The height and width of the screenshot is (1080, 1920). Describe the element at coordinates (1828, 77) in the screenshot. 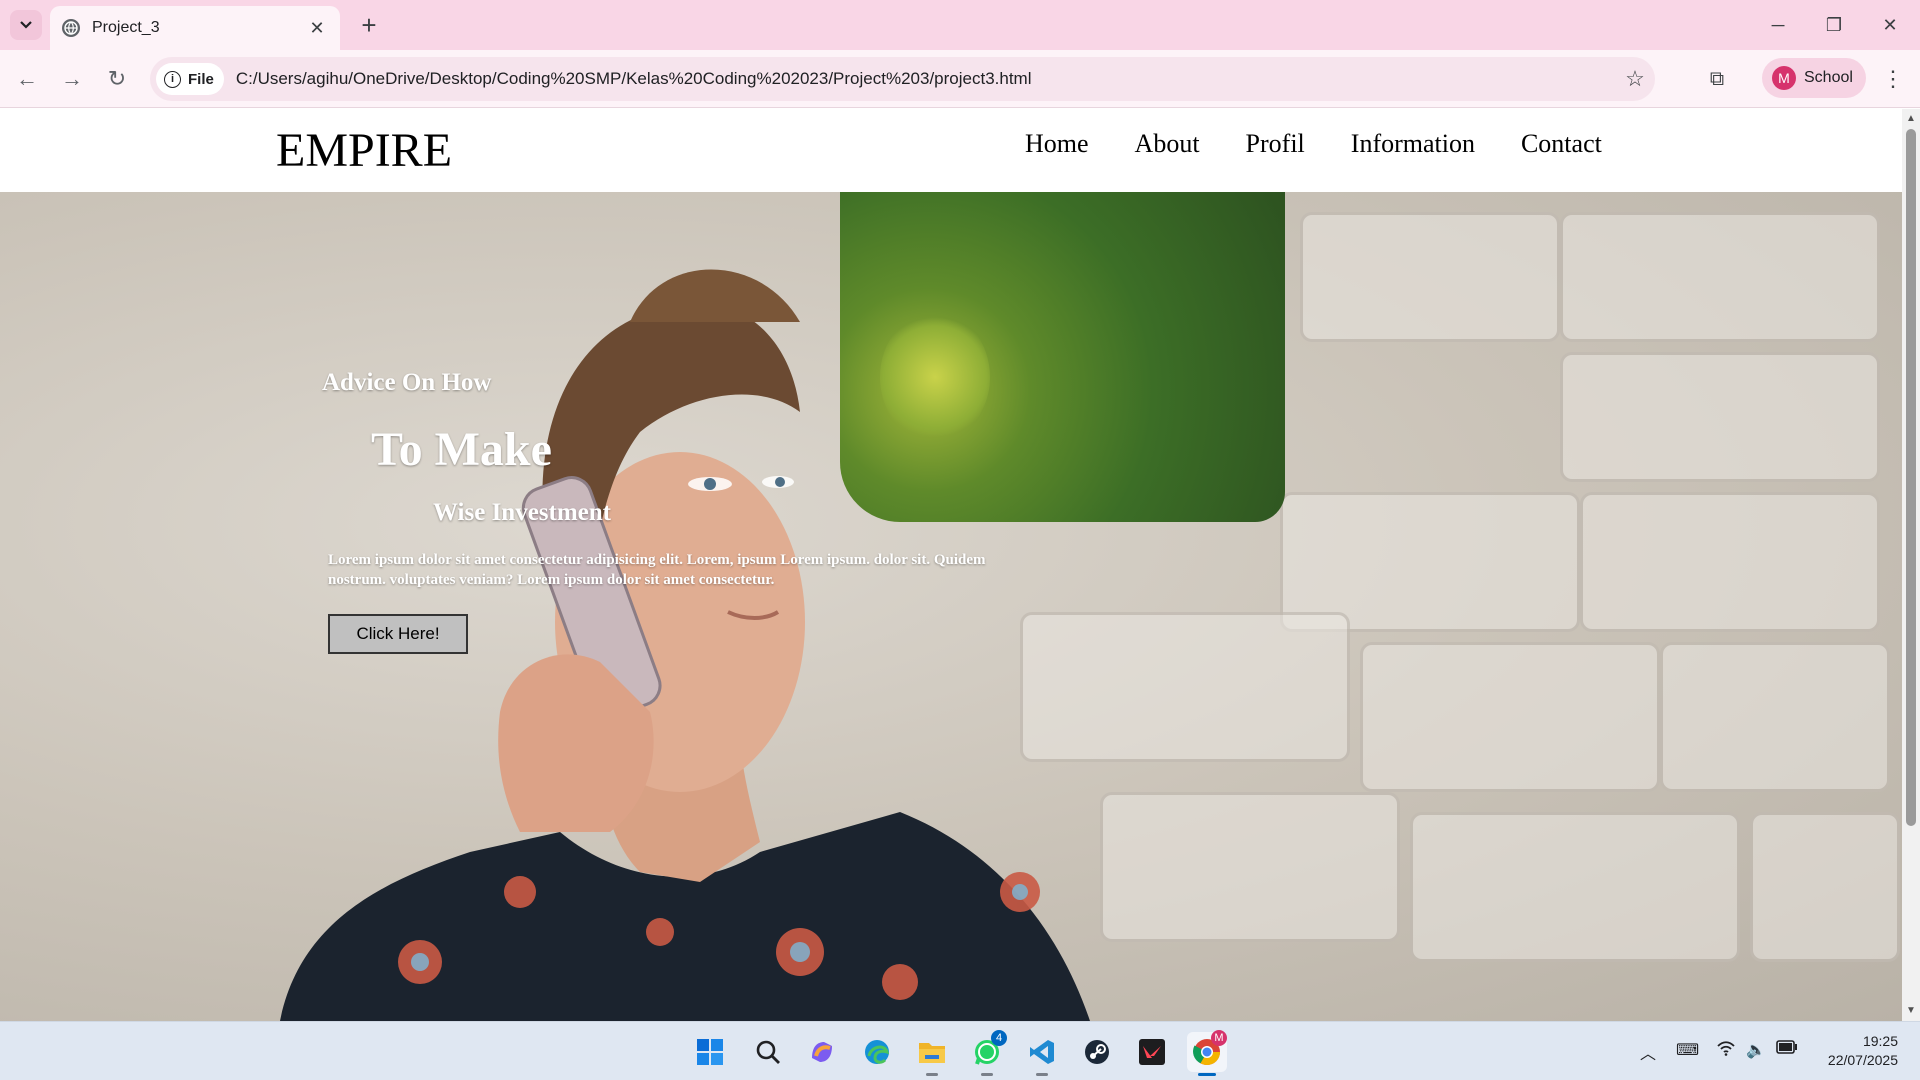

I see `profile-name: School` at that location.